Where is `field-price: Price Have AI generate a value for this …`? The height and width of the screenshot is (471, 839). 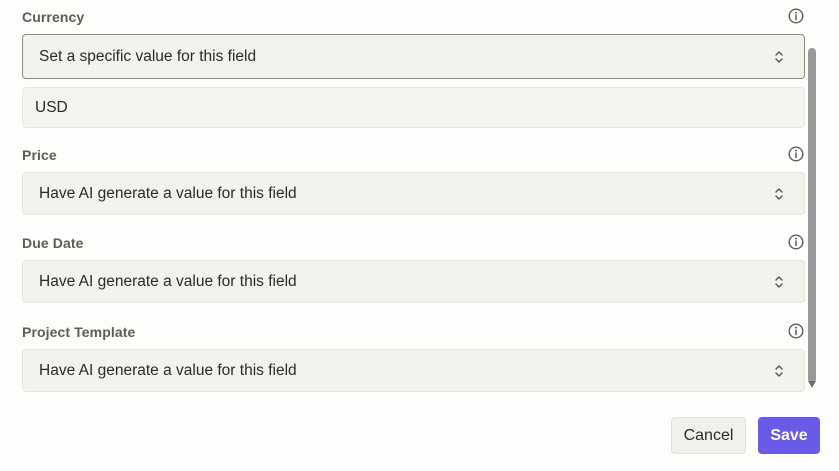
field-price: Price Have AI generate a value for this … is located at coordinates (413, 180).